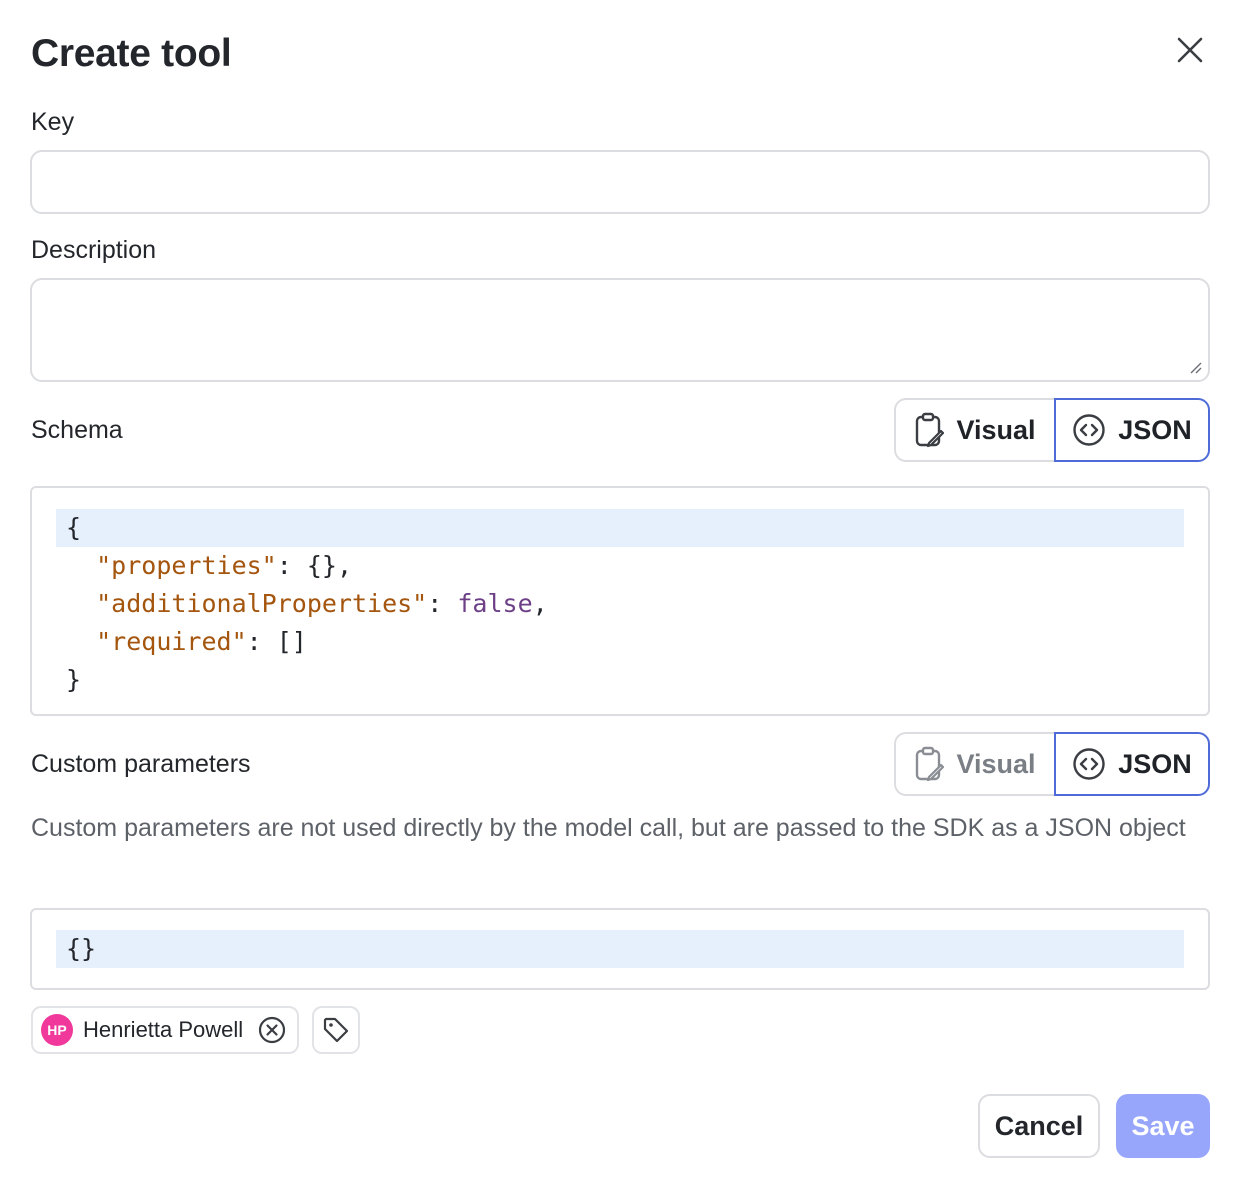 The height and width of the screenshot is (1188, 1240). I want to click on custom-mode-toggle: Visual JSON, so click(1052, 764).